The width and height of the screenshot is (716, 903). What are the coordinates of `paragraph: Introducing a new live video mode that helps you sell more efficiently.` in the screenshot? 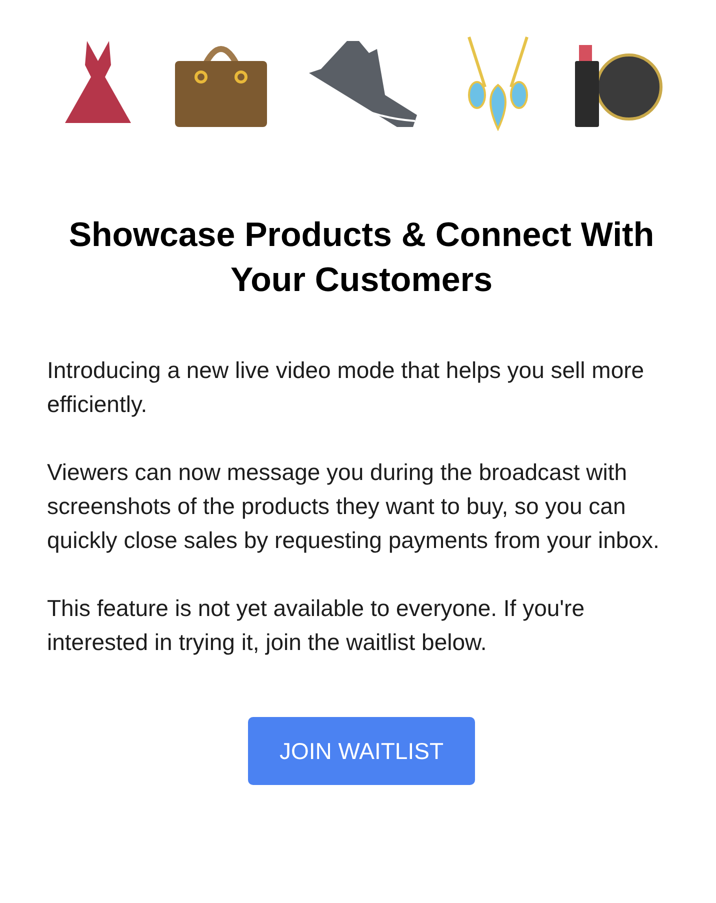 It's located at (346, 387).